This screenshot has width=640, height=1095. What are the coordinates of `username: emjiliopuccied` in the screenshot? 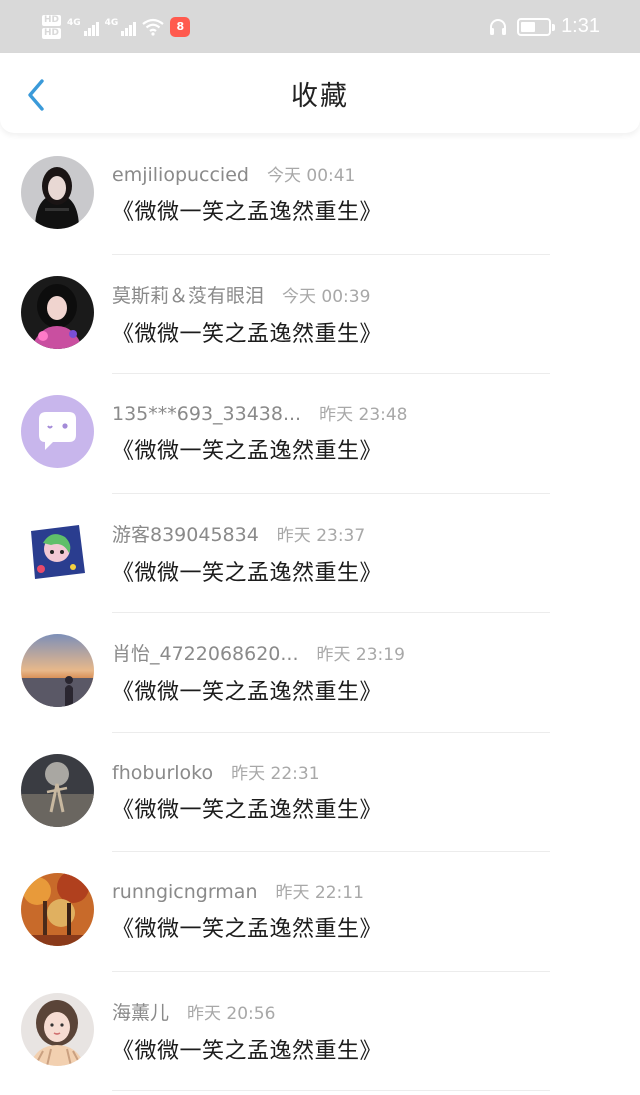 It's located at (180, 175).